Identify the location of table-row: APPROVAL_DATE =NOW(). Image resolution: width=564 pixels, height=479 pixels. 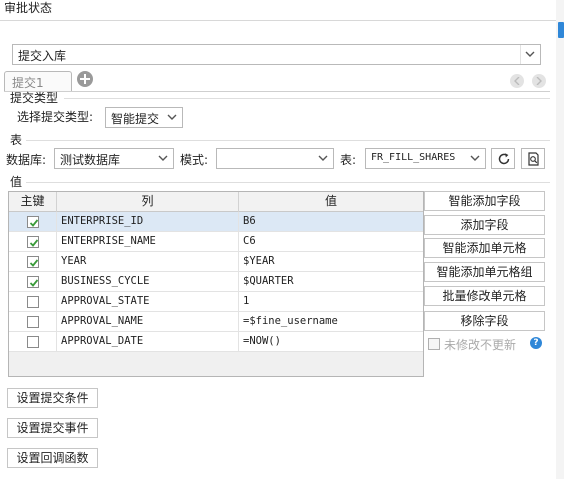
(216, 342).